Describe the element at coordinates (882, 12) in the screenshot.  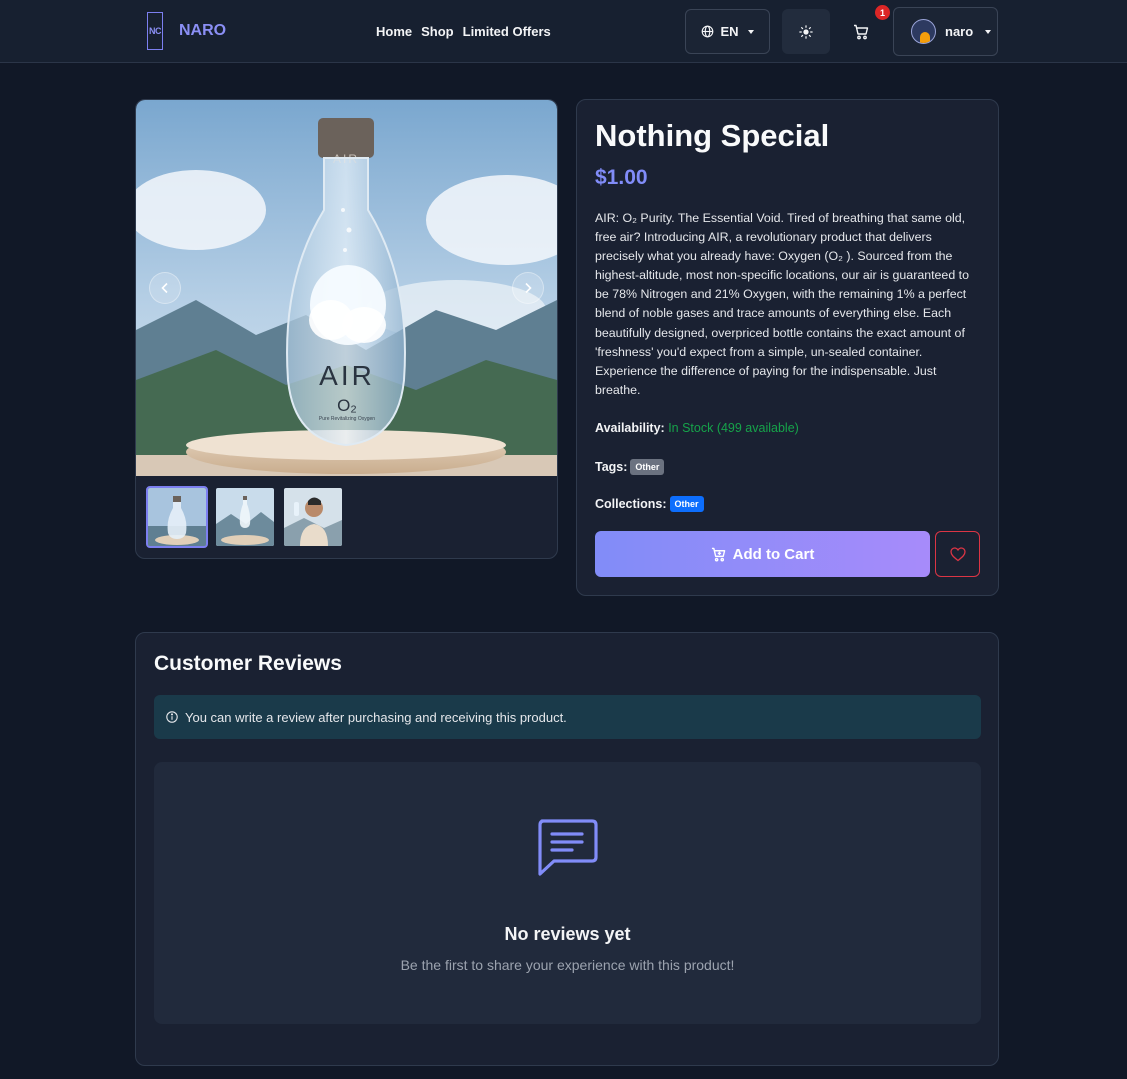
I see `cart-count-badge: 1` at that location.